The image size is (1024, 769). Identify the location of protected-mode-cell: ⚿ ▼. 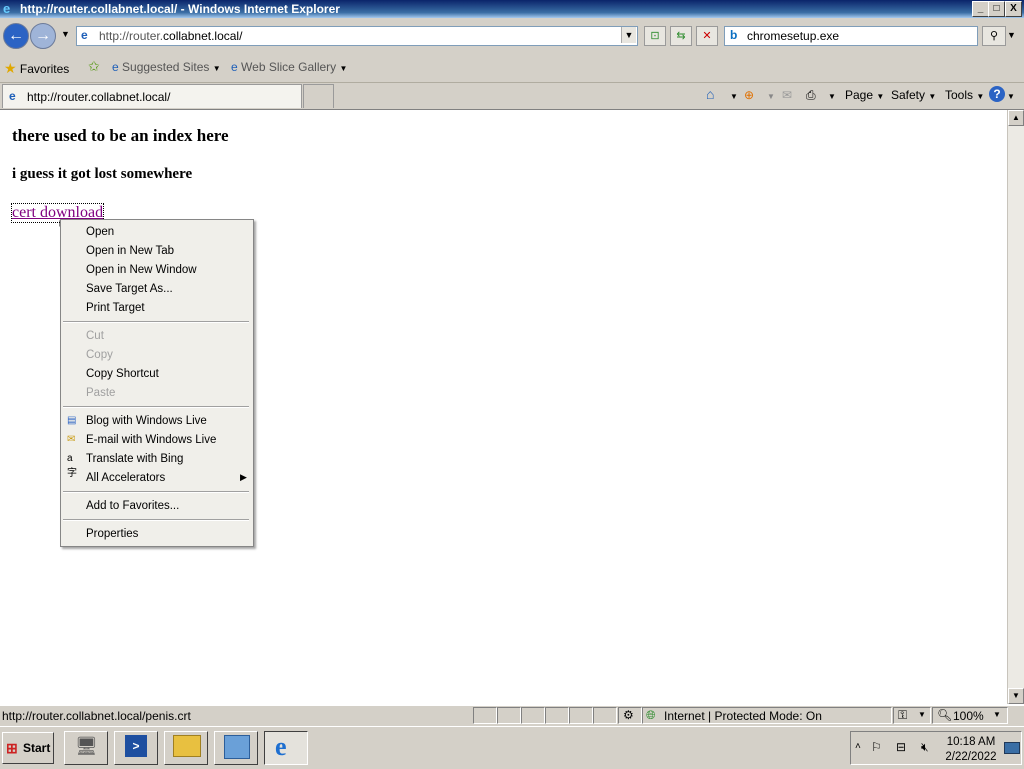
(912, 715).